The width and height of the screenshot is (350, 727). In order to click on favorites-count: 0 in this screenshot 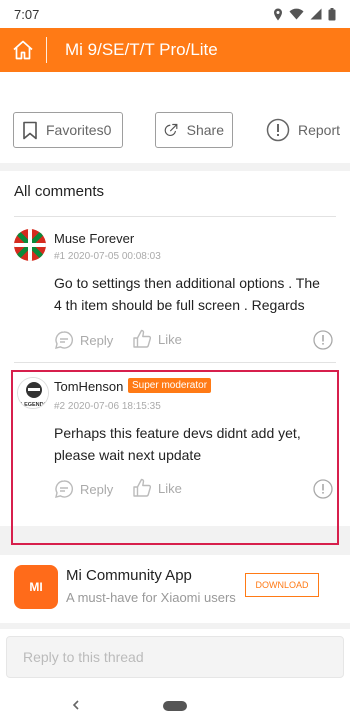, I will do `click(107, 130)`.